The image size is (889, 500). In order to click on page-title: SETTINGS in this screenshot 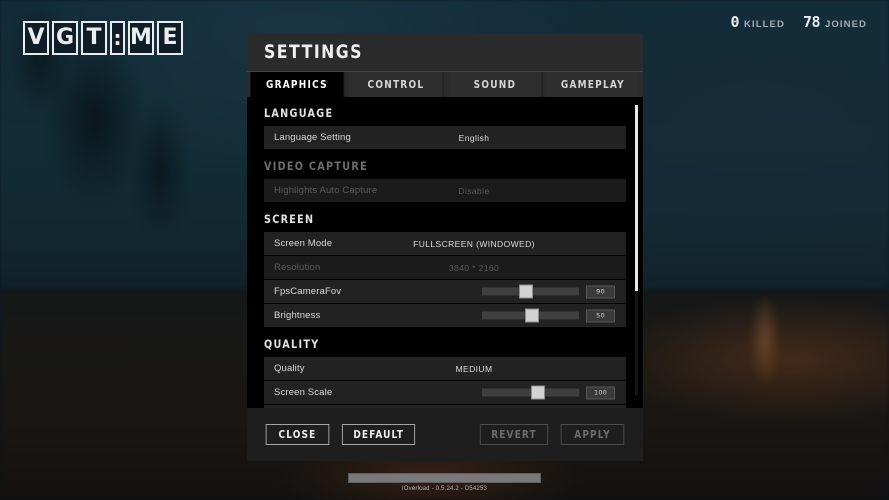, I will do `click(313, 52)`.